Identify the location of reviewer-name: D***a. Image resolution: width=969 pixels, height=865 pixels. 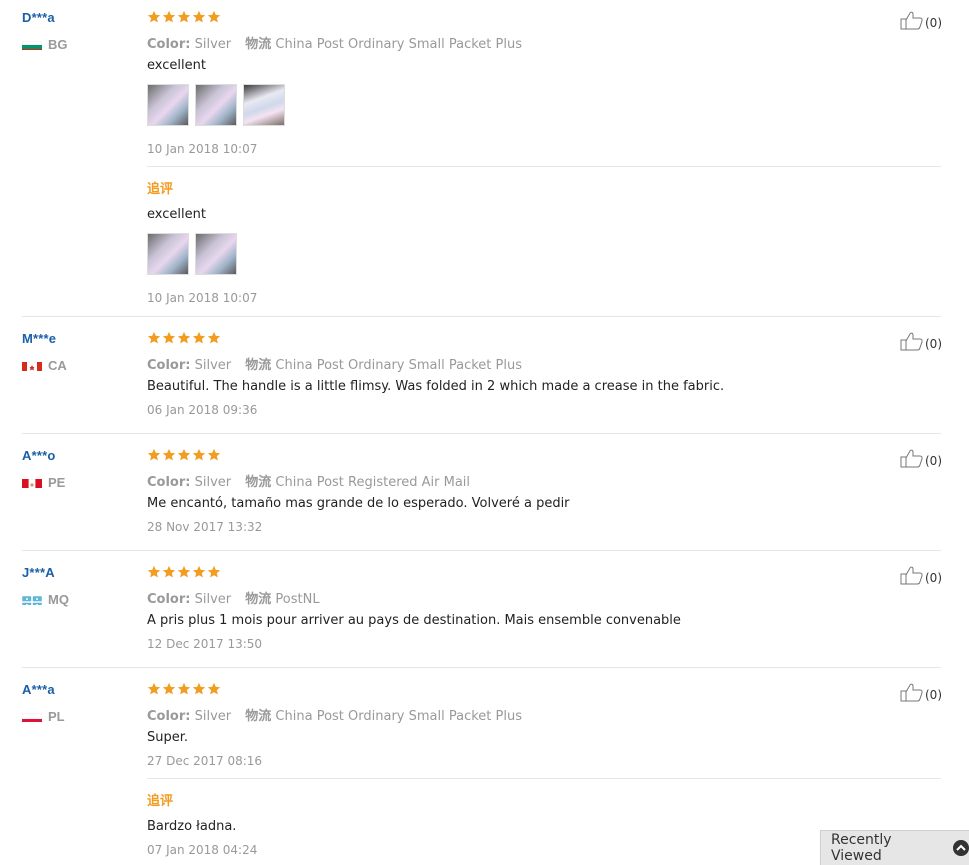
(38, 17).